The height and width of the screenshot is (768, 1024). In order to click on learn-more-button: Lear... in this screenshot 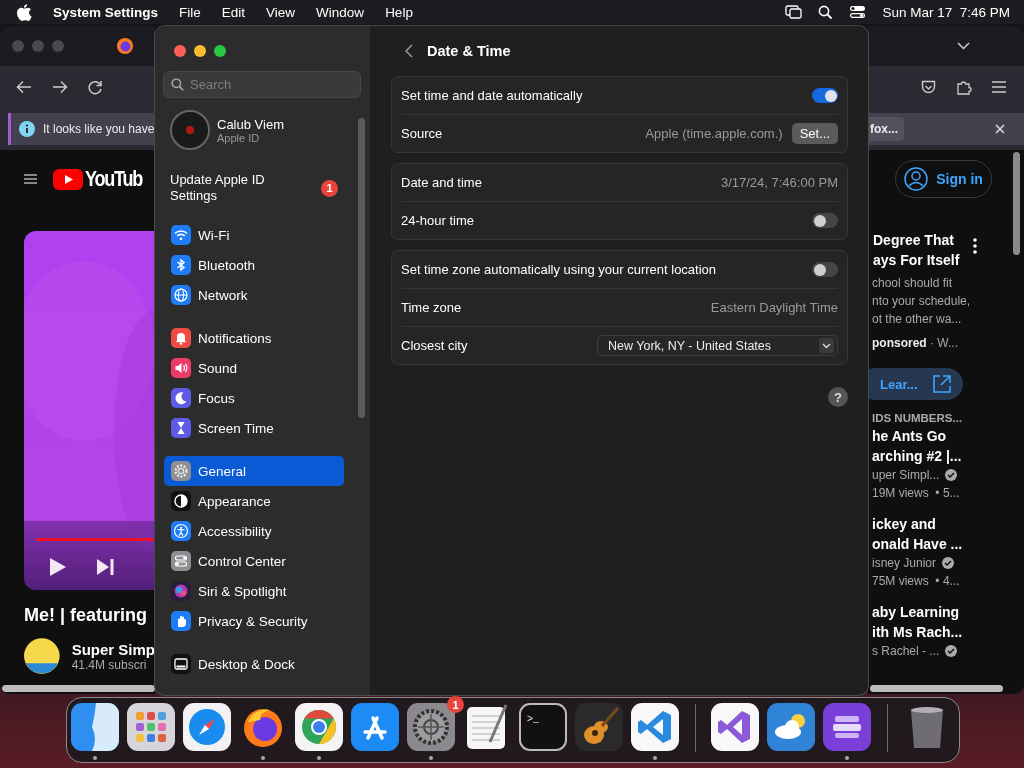, I will do `click(915, 384)`.